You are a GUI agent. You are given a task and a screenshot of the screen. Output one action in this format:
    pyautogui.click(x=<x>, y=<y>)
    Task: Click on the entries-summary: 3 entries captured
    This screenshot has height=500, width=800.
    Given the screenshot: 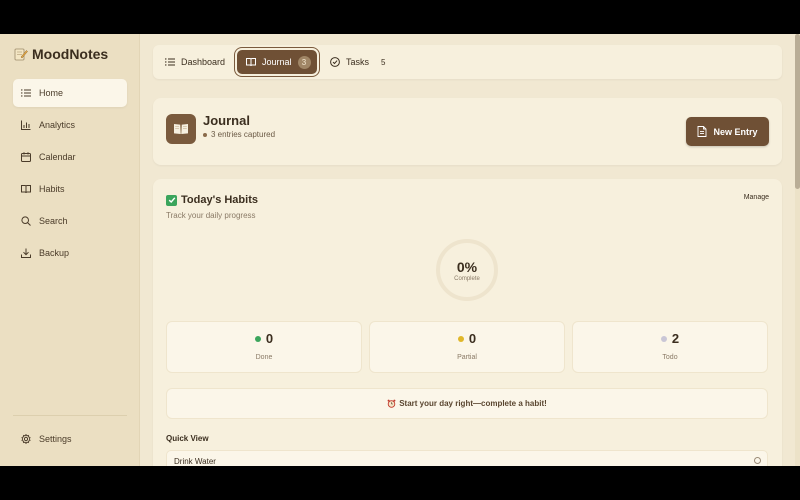 What is the action you would take?
    pyautogui.click(x=239, y=134)
    